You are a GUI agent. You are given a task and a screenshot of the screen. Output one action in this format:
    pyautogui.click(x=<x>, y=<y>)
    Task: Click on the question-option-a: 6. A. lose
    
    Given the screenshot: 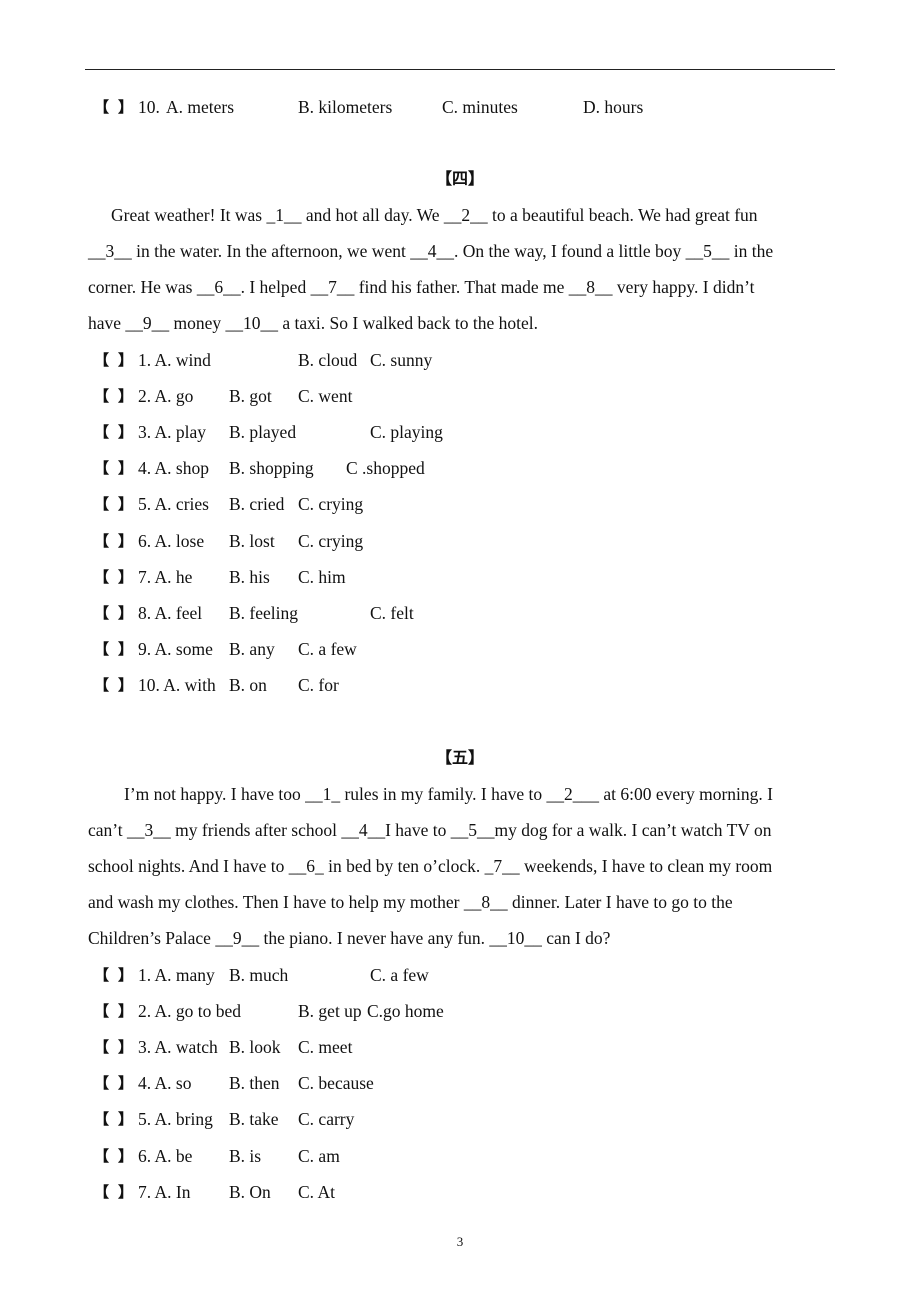 What is the action you would take?
    pyautogui.click(x=171, y=540)
    